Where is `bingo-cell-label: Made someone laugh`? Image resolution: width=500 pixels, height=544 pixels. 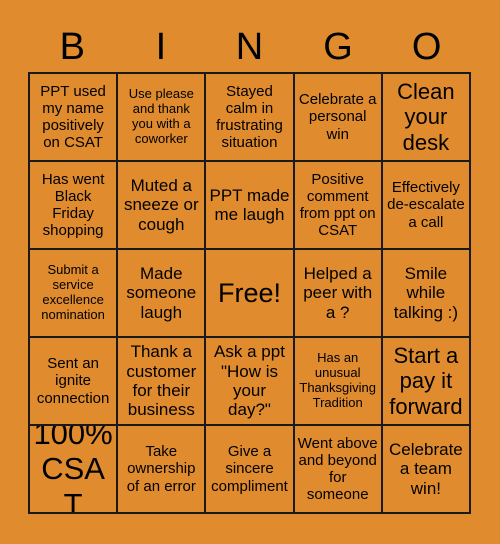
bingo-cell-label: Made someone laugh is located at coordinates (161, 292).